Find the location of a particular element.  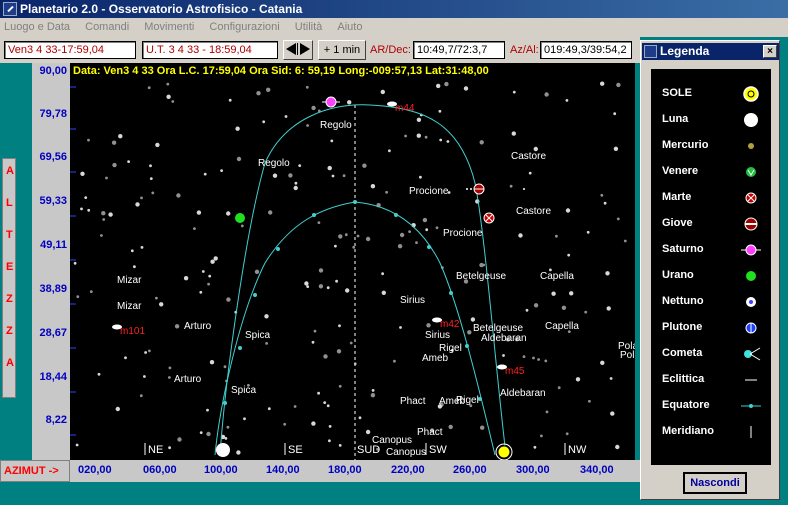

plus-one-minute-button: + 1 min is located at coordinates (342, 50).